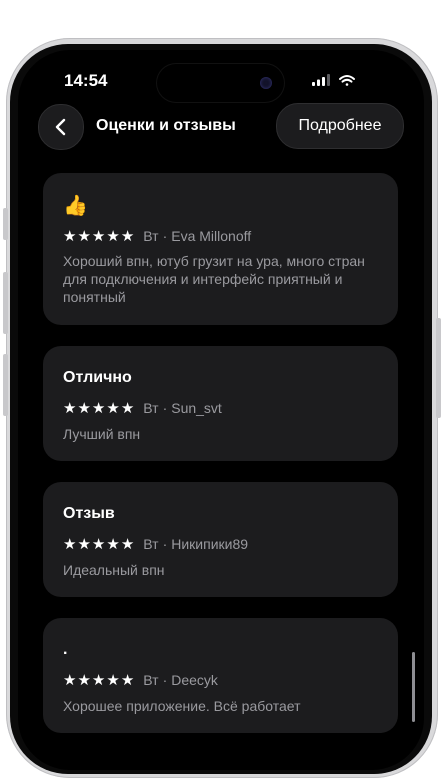  What do you see at coordinates (75, 206) in the screenshot?
I see `review-title: 👍` at bounding box center [75, 206].